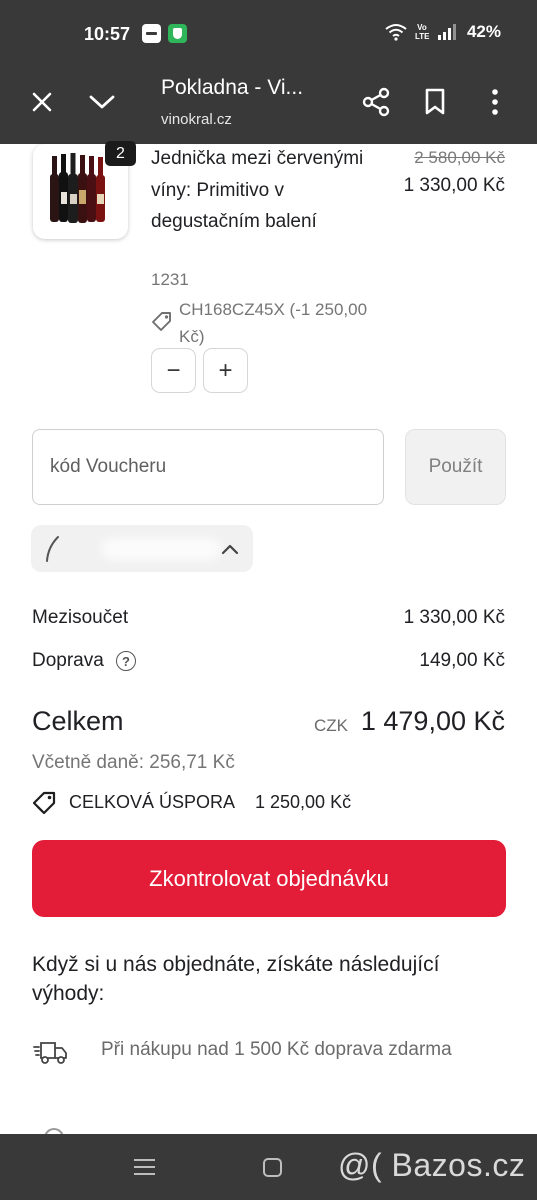 The height and width of the screenshot is (1200, 537). What do you see at coordinates (273, 323) in the screenshot?
I see `applied-discount: CH168CZ45X (-1 250,00 Kč)` at bounding box center [273, 323].